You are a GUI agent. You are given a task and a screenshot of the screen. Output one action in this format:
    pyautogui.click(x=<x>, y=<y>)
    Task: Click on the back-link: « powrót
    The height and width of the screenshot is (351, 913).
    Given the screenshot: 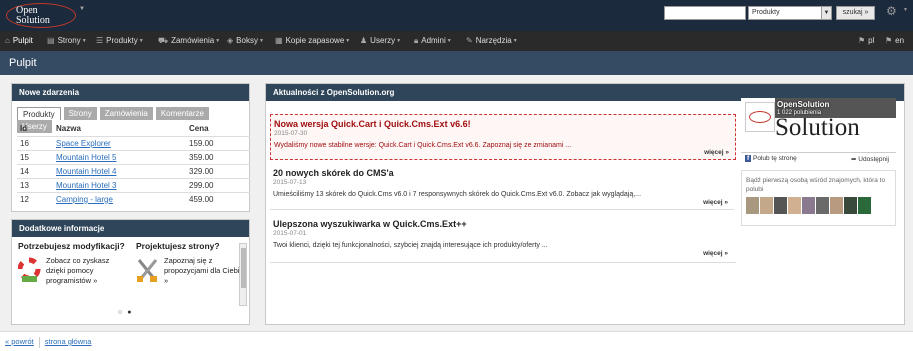 What is the action you would take?
    pyautogui.click(x=19, y=341)
    